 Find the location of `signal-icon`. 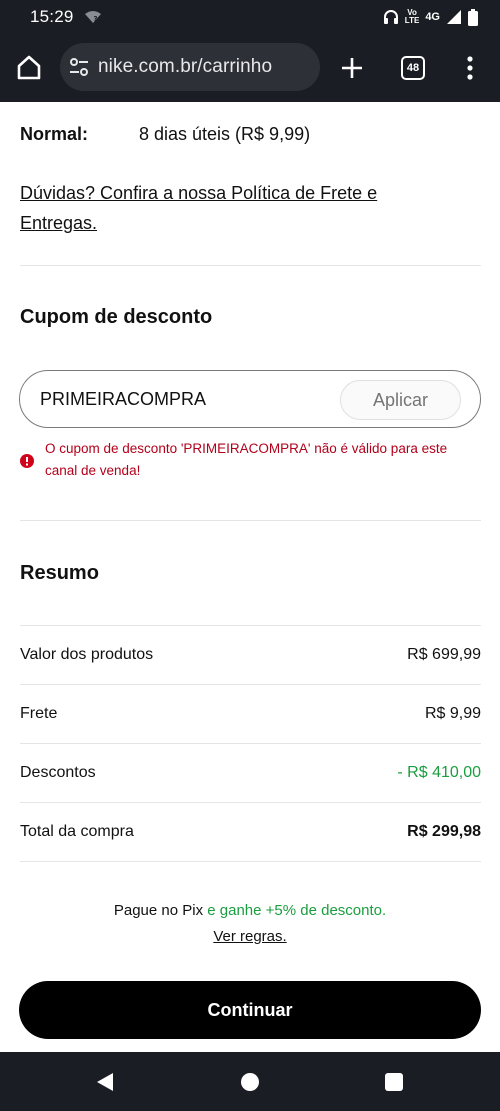

signal-icon is located at coordinates (454, 17).